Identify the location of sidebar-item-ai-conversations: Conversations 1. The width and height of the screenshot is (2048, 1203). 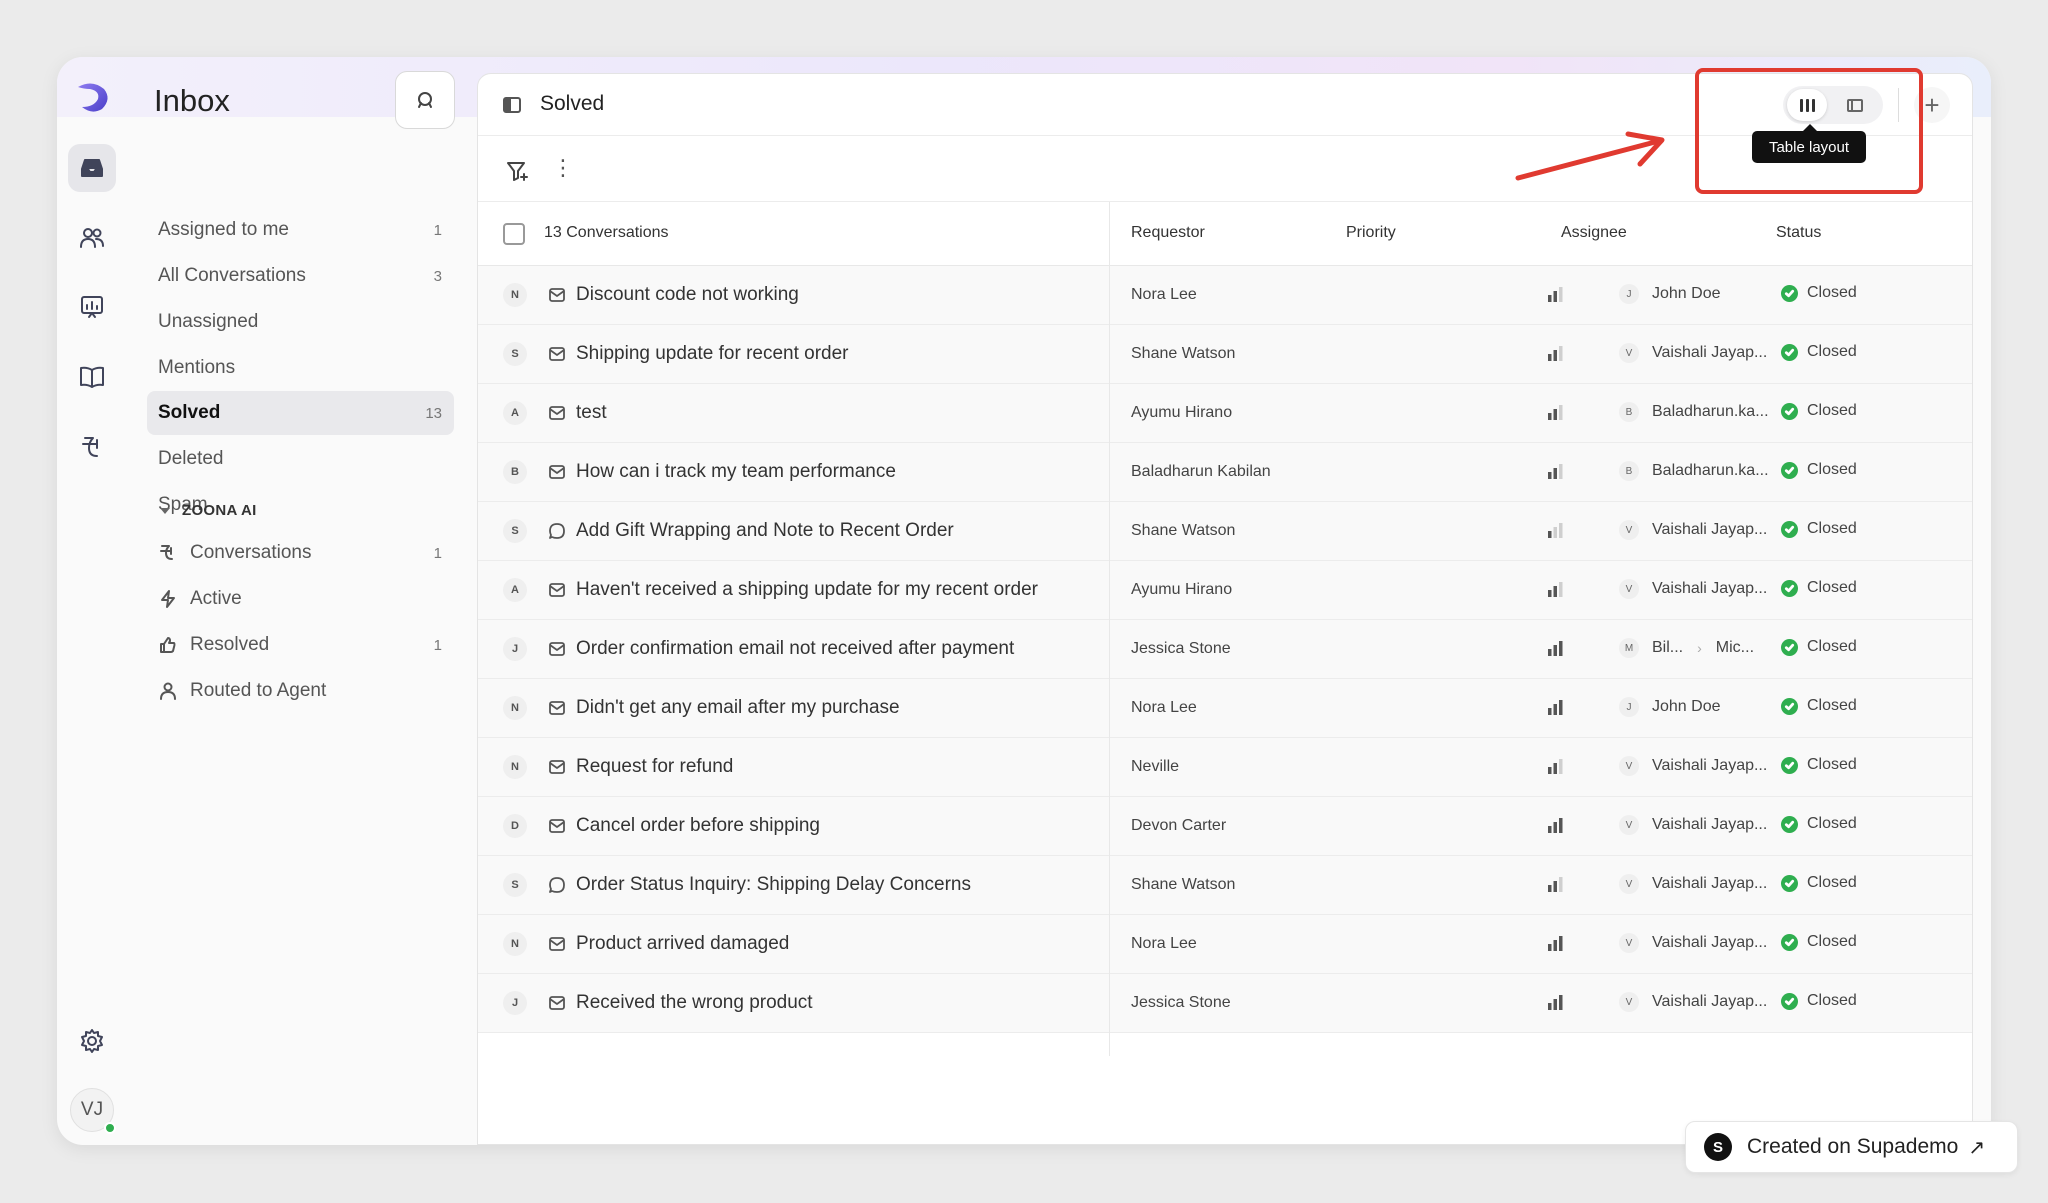
(306, 553).